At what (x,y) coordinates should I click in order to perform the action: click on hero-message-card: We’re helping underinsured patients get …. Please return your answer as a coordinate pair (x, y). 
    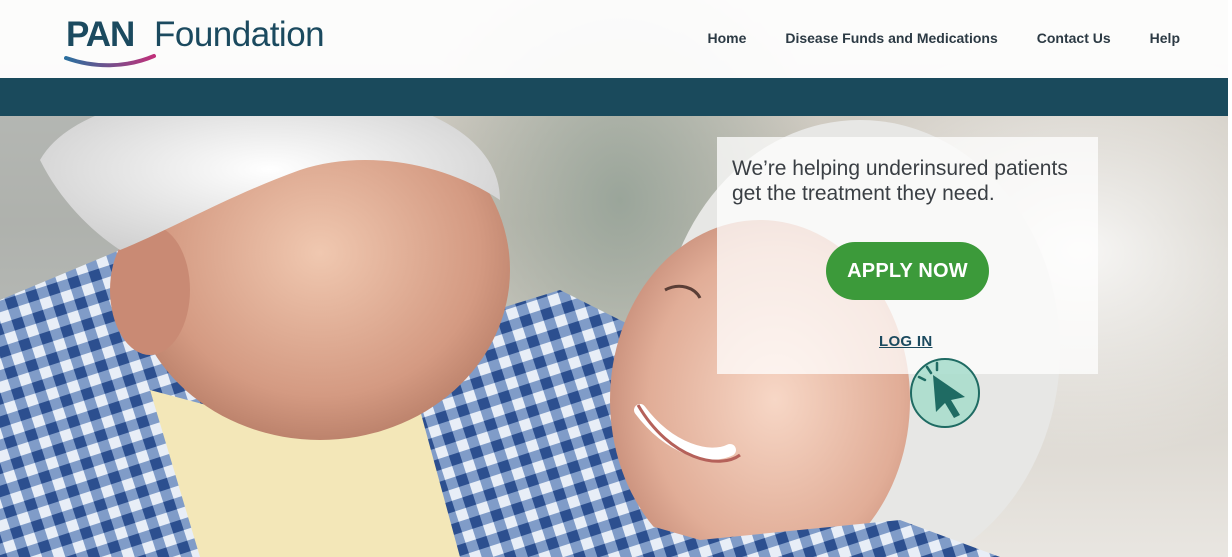
    Looking at the image, I should click on (907, 255).